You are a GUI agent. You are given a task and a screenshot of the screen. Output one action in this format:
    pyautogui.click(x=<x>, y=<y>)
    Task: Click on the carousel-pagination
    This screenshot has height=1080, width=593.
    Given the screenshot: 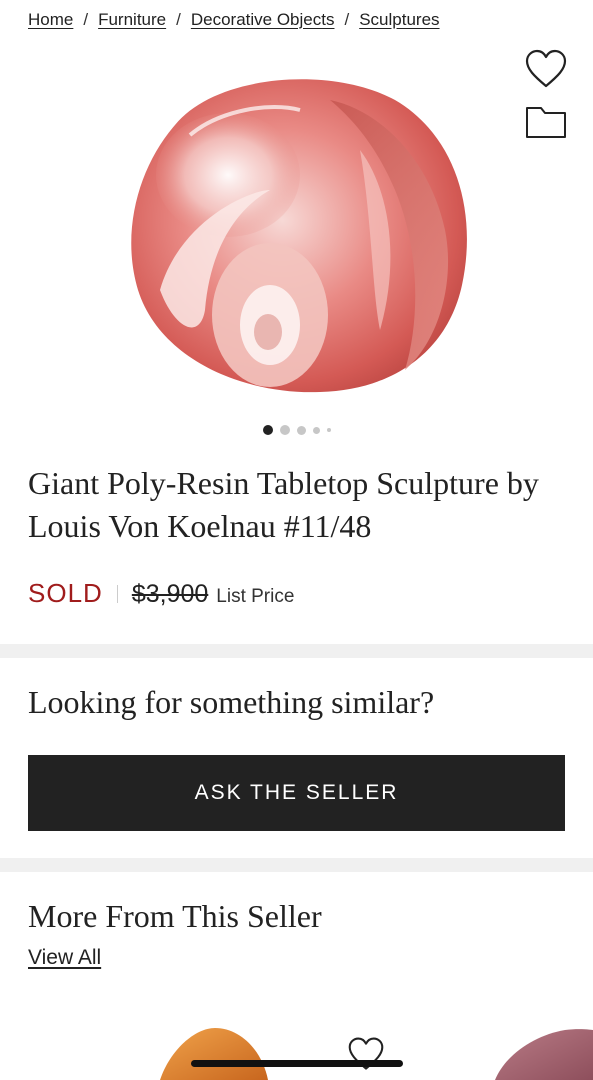 What is the action you would take?
    pyautogui.click(x=296, y=430)
    